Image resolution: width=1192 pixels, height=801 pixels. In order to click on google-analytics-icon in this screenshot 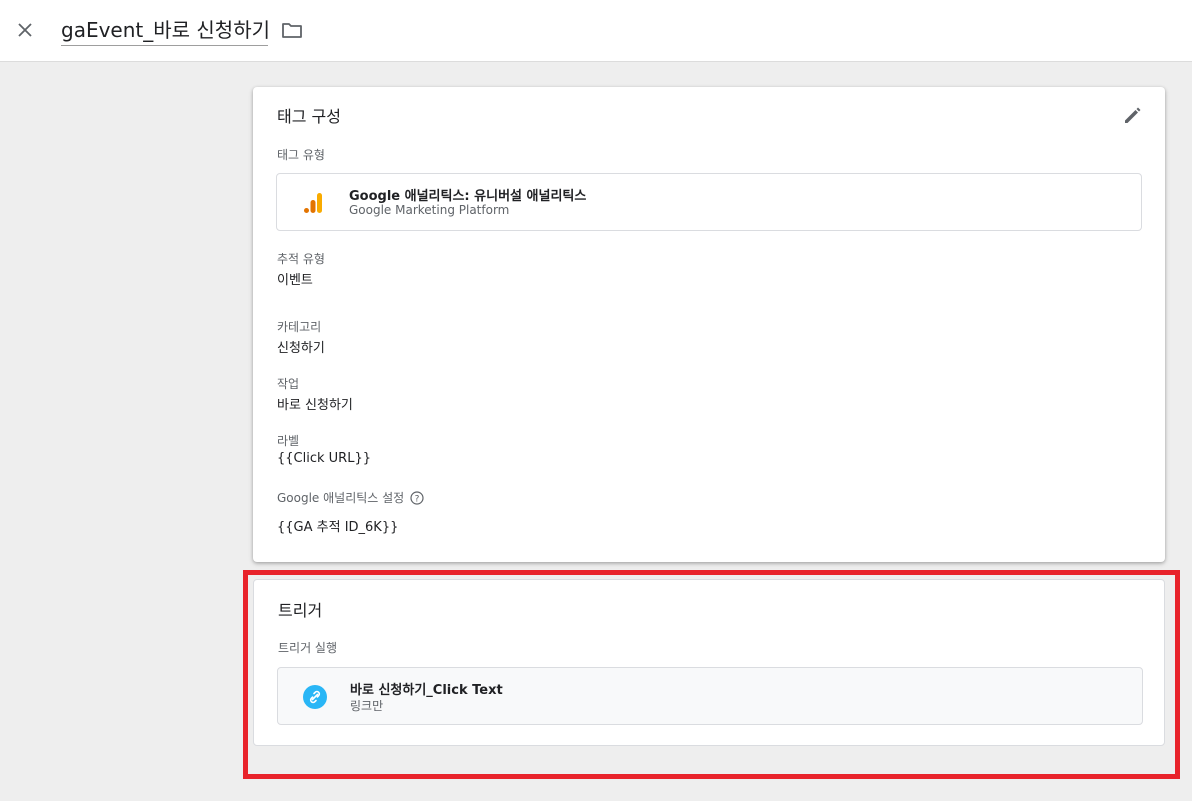, I will do `click(314, 203)`.